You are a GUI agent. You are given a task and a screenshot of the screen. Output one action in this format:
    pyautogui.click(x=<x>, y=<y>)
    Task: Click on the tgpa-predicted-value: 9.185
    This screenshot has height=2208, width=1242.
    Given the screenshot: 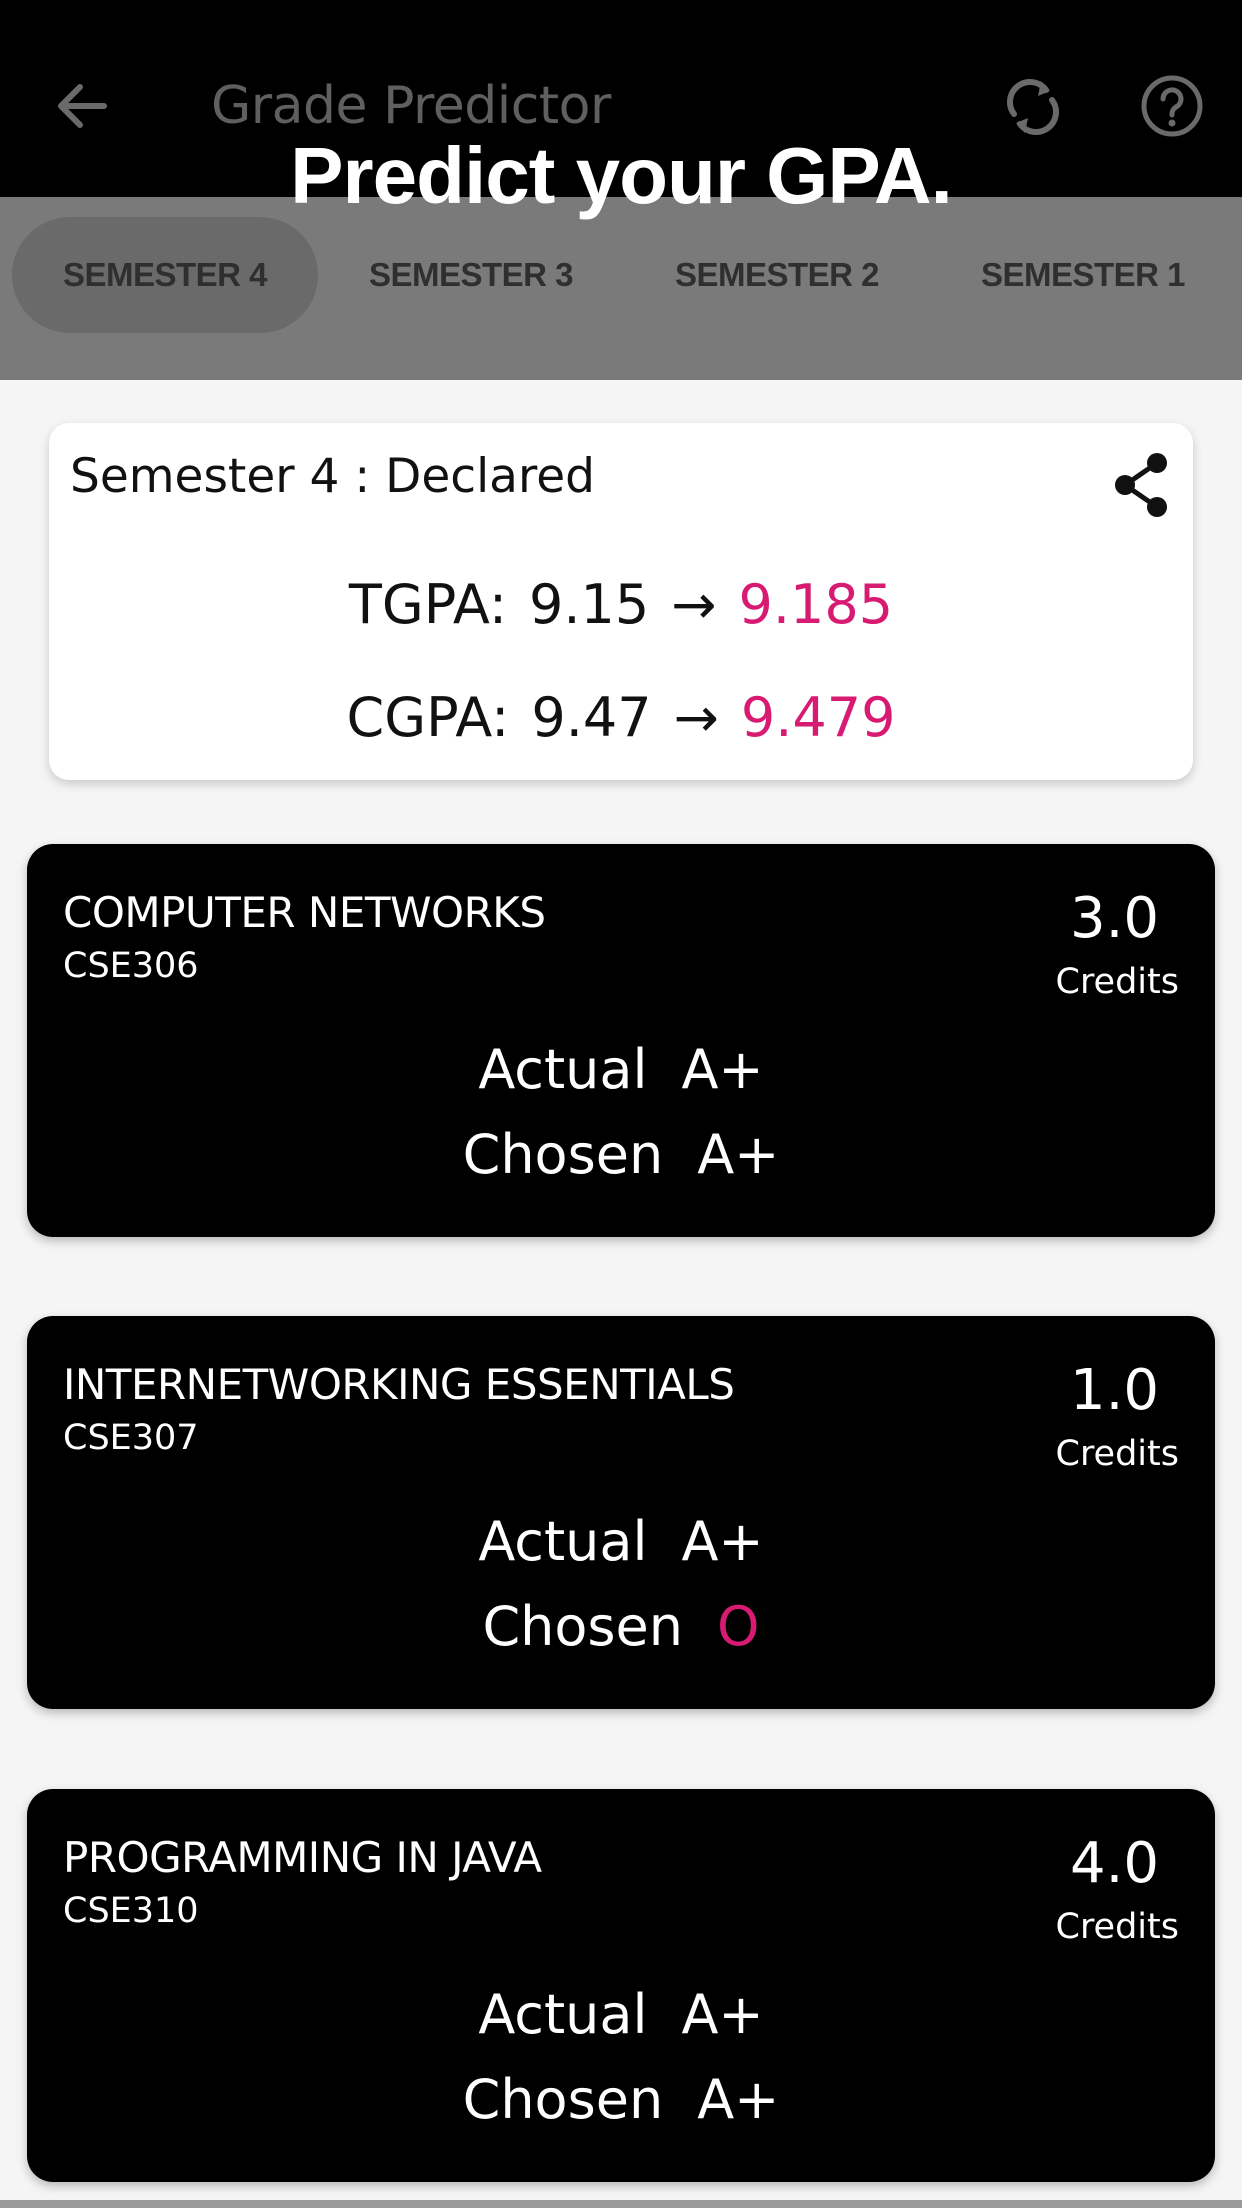 What is the action you would take?
    pyautogui.click(x=816, y=604)
    